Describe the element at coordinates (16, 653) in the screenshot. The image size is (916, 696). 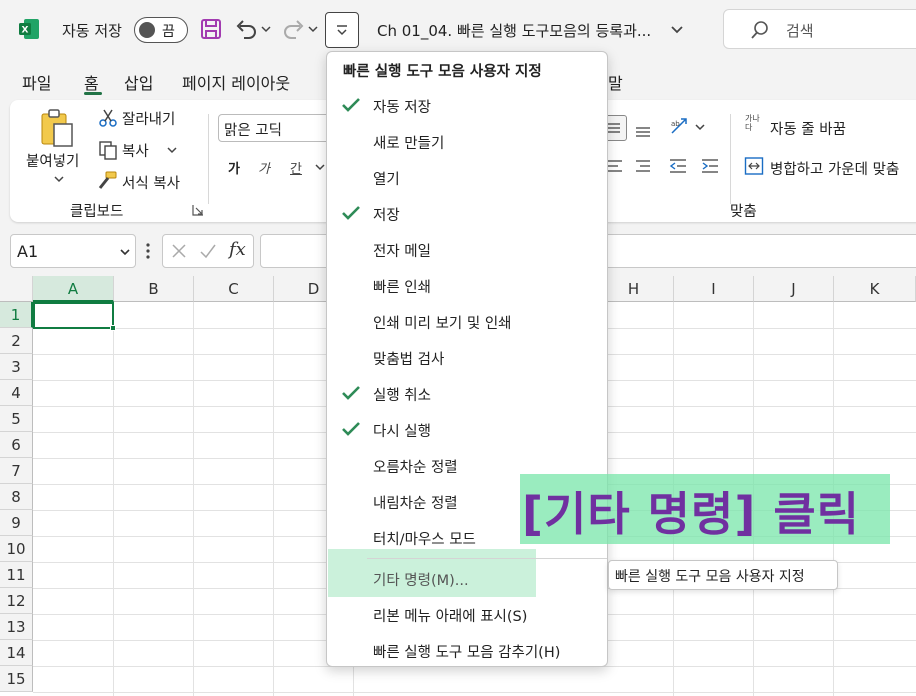
I see `row-header: 14` at that location.